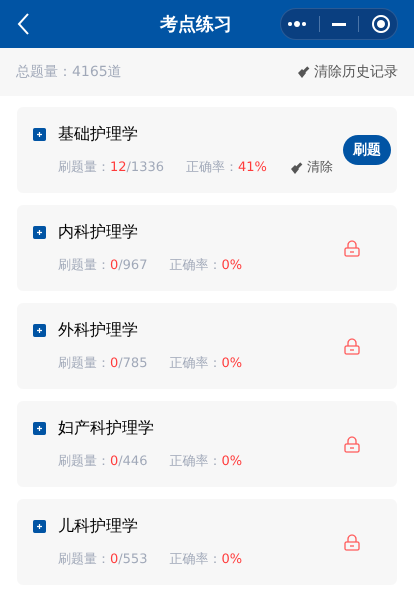  I want to click on practice-count: 刷题量：0/967, so click(103, 266).